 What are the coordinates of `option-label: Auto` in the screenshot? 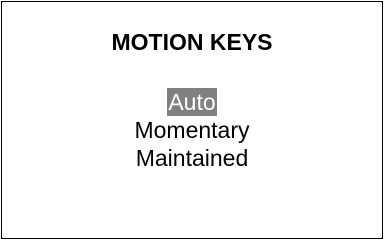 It's located at (192, 102).